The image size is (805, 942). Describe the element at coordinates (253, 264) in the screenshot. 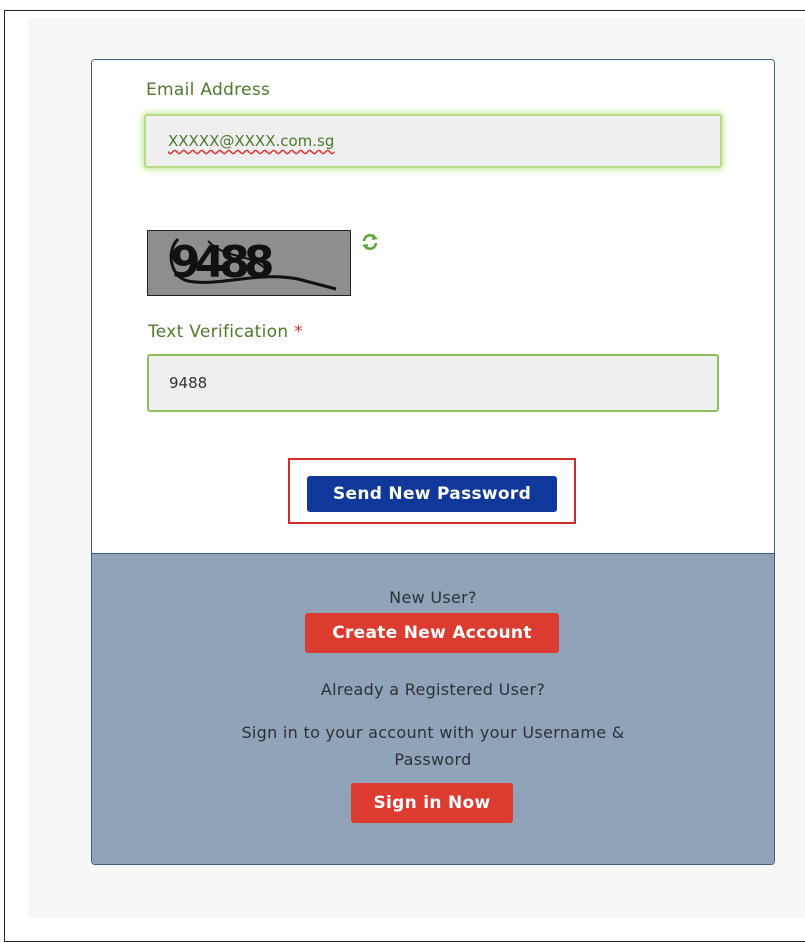

I see `captcha-noise` at that location.